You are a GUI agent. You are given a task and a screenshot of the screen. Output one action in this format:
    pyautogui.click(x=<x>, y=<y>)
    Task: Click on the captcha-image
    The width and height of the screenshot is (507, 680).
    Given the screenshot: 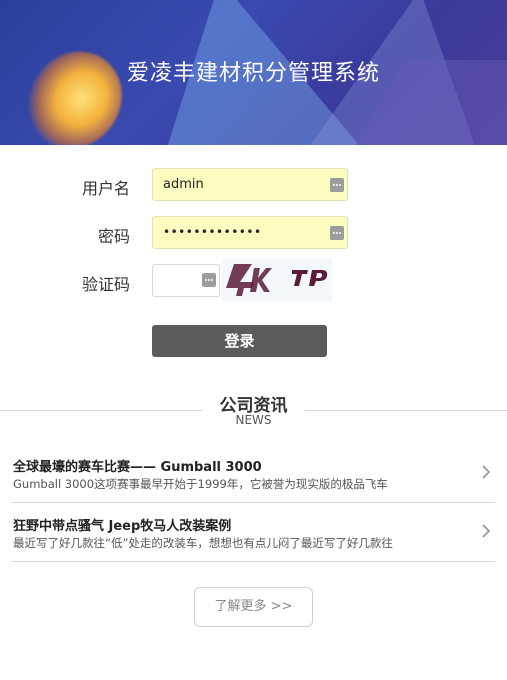 What is the action you would take?
    pyautogui.click(x=277, y=280)
    